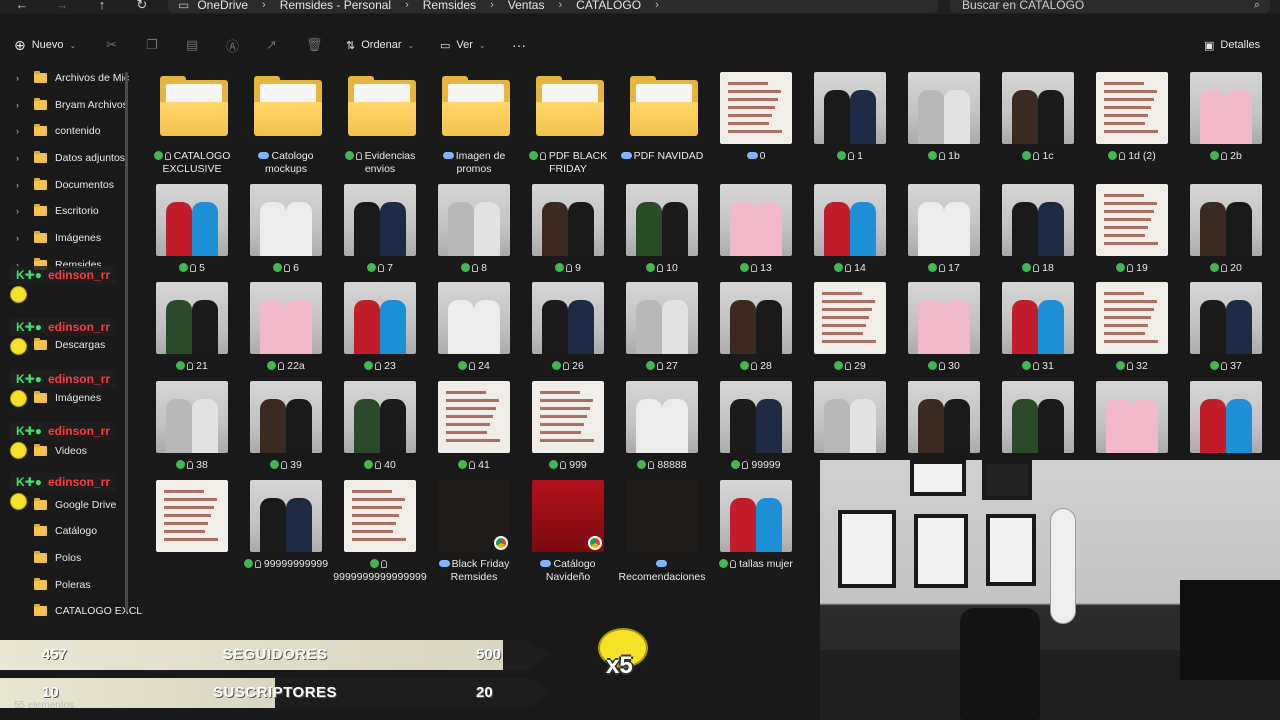  I want to click on file-item: 1d (2), so click(1130, 120).